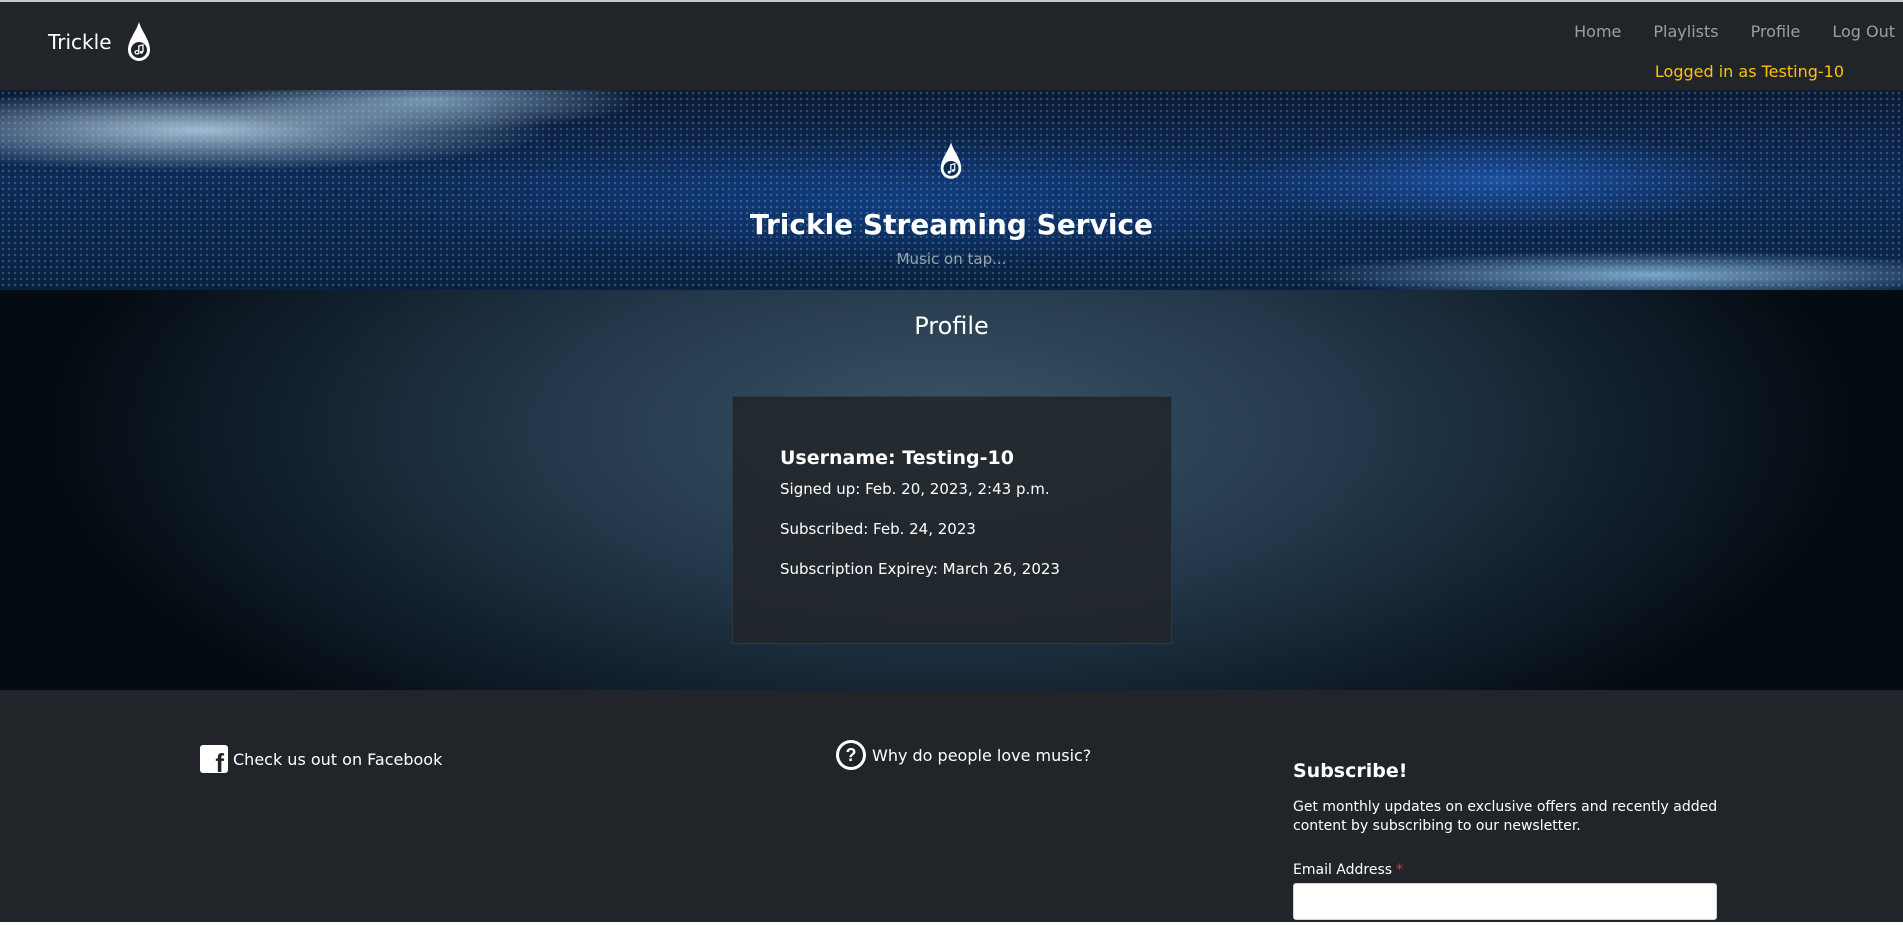 The width and height of the screenshot is (1903, 925). What do you see at coordinates (1350, 771) in the screenshot?
I see `subscribe-heading: Subscribe!` at bounding box center [1350, 771].